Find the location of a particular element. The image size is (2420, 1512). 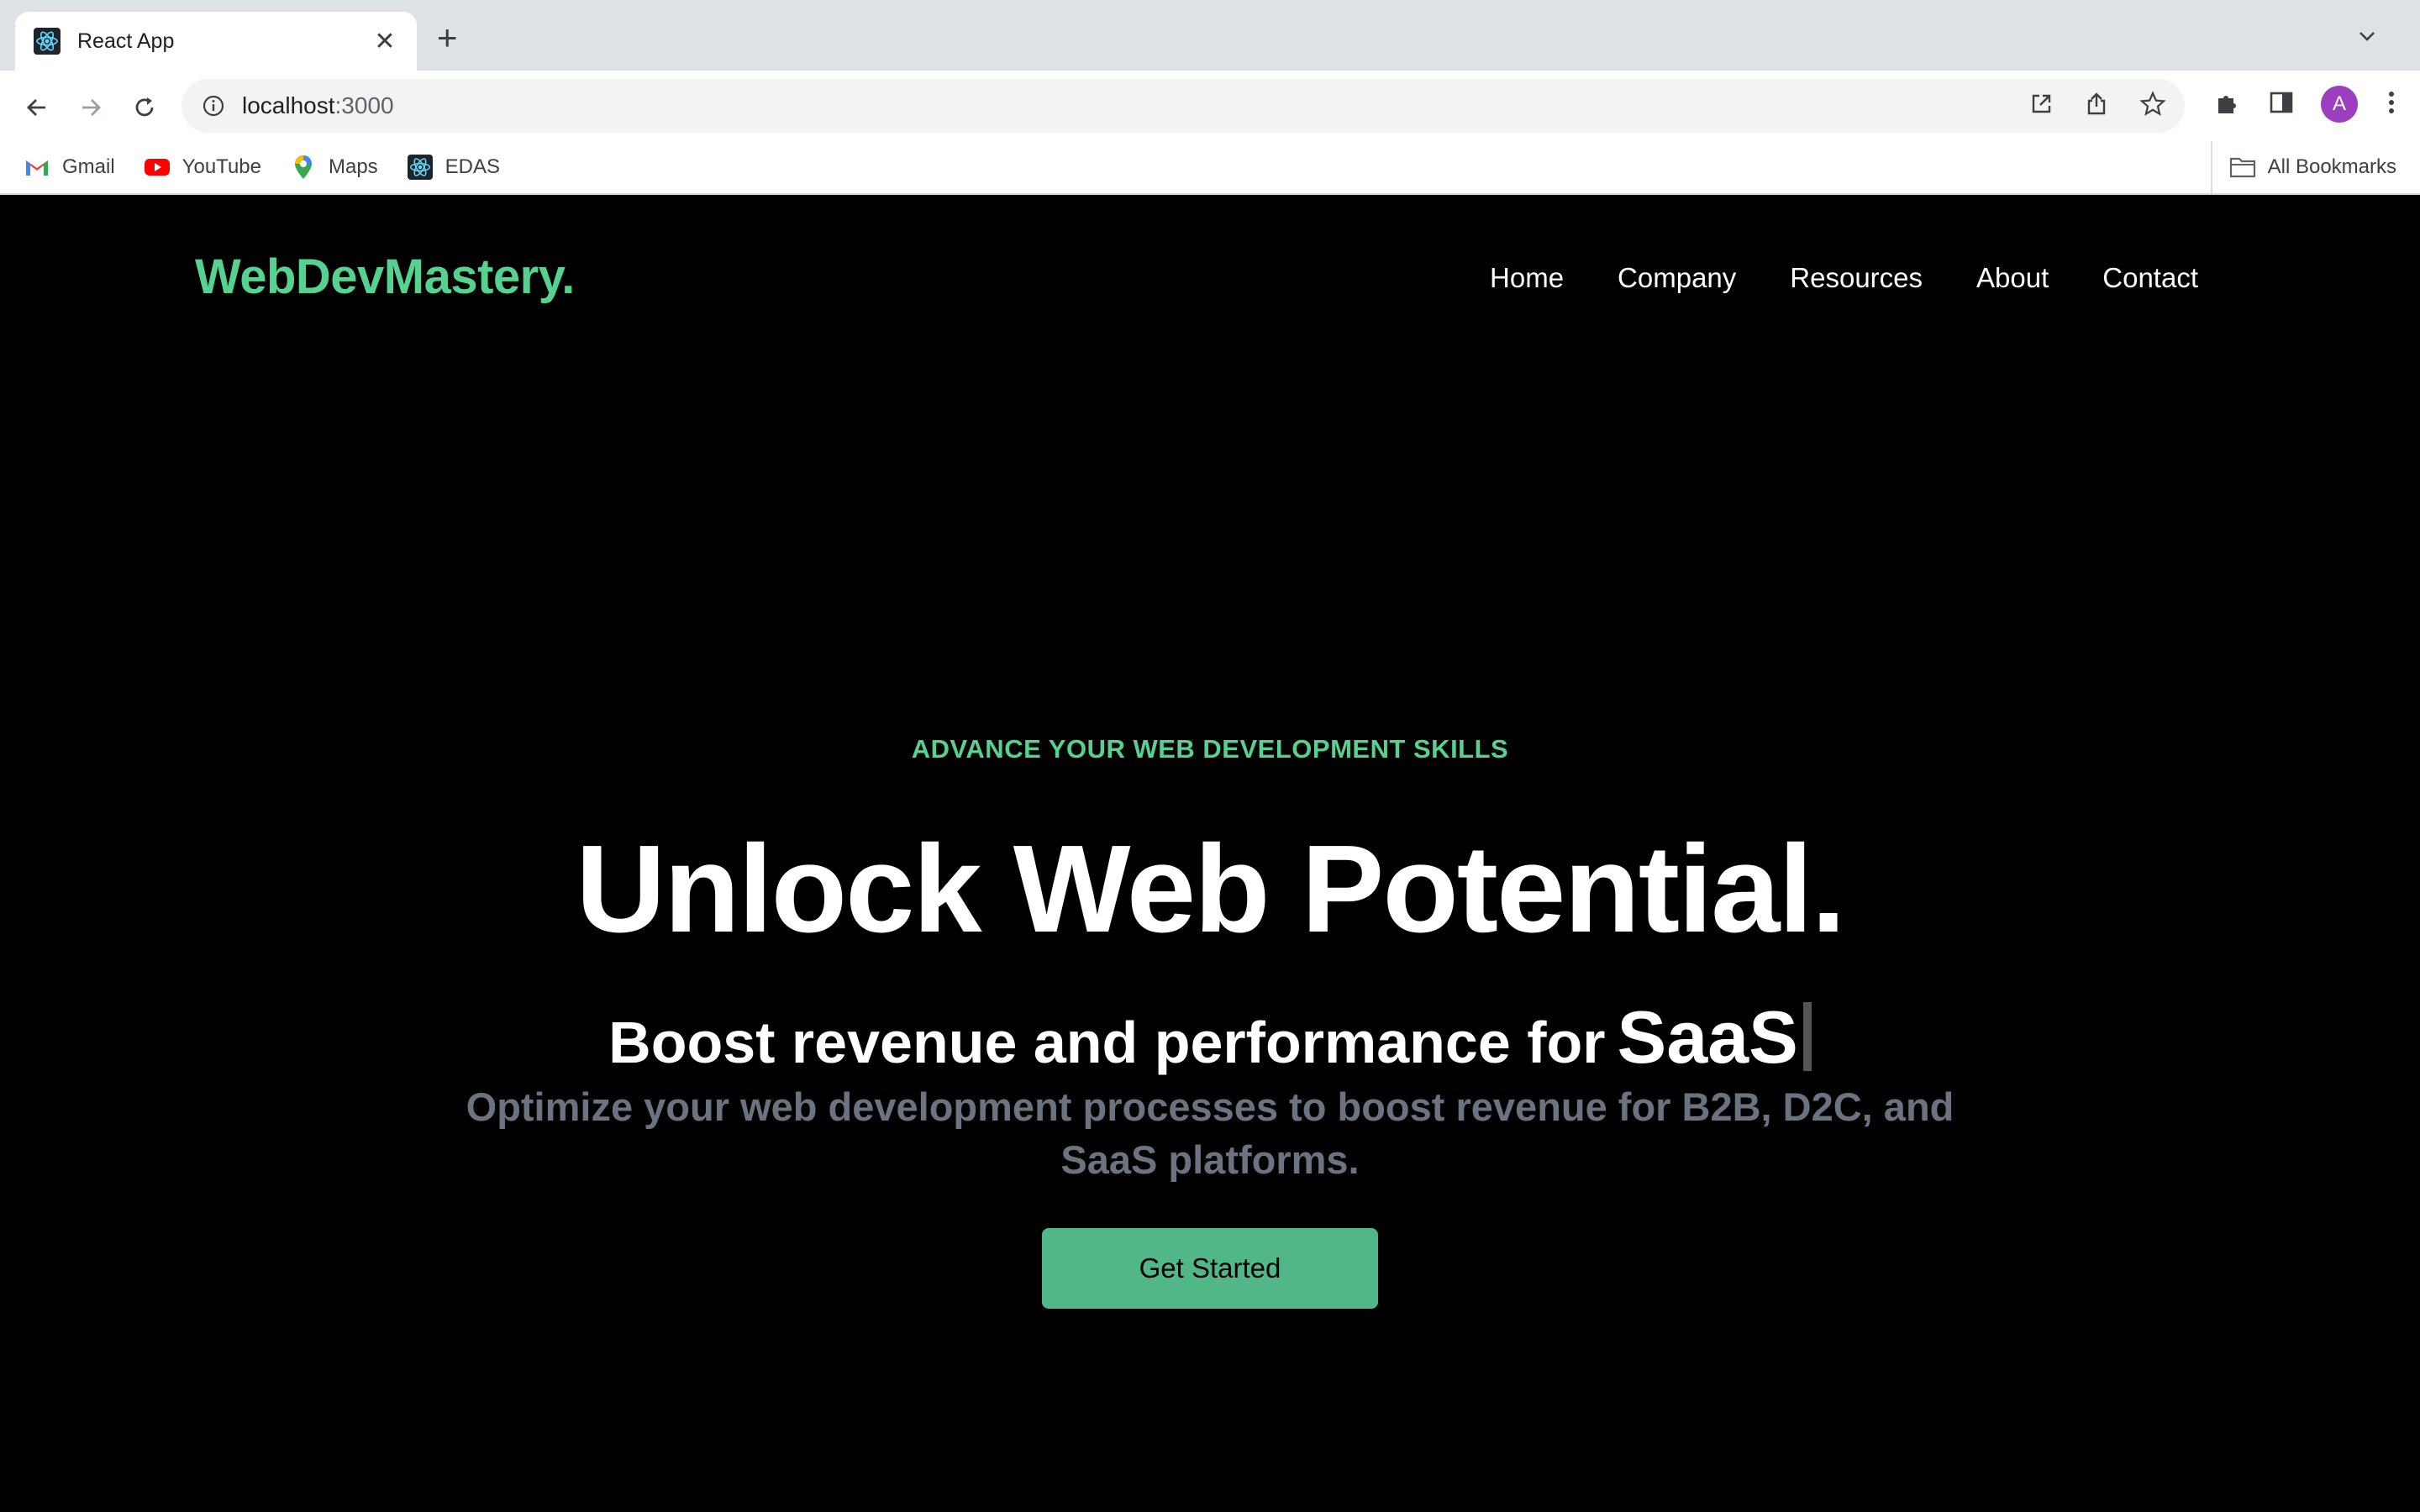

folder-icon is located at coordinates (2242, 167).